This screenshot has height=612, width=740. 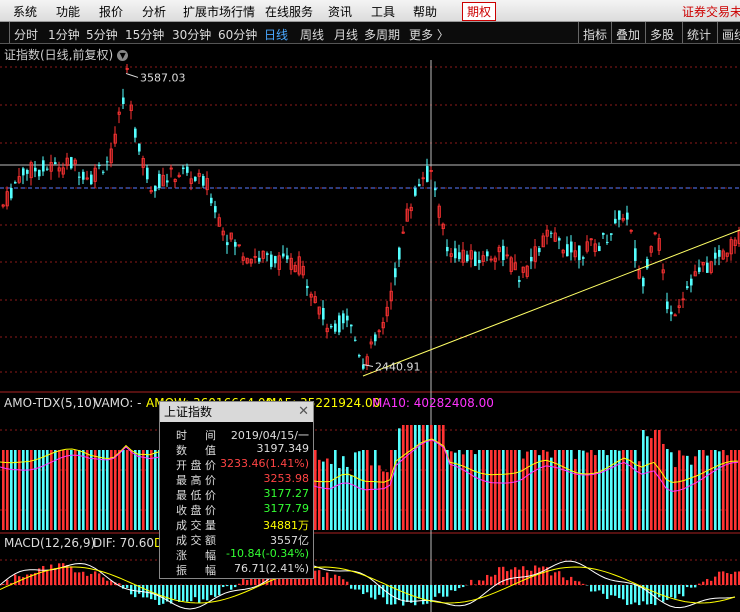 I want to click on macd-indicator-name: MACD(12,26,9), so click(x=49, y=543).